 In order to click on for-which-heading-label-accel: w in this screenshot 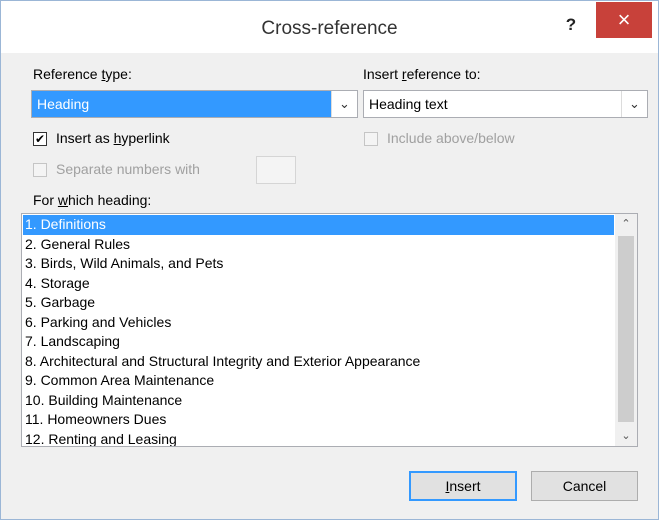, I will do `click(63, 200)`.